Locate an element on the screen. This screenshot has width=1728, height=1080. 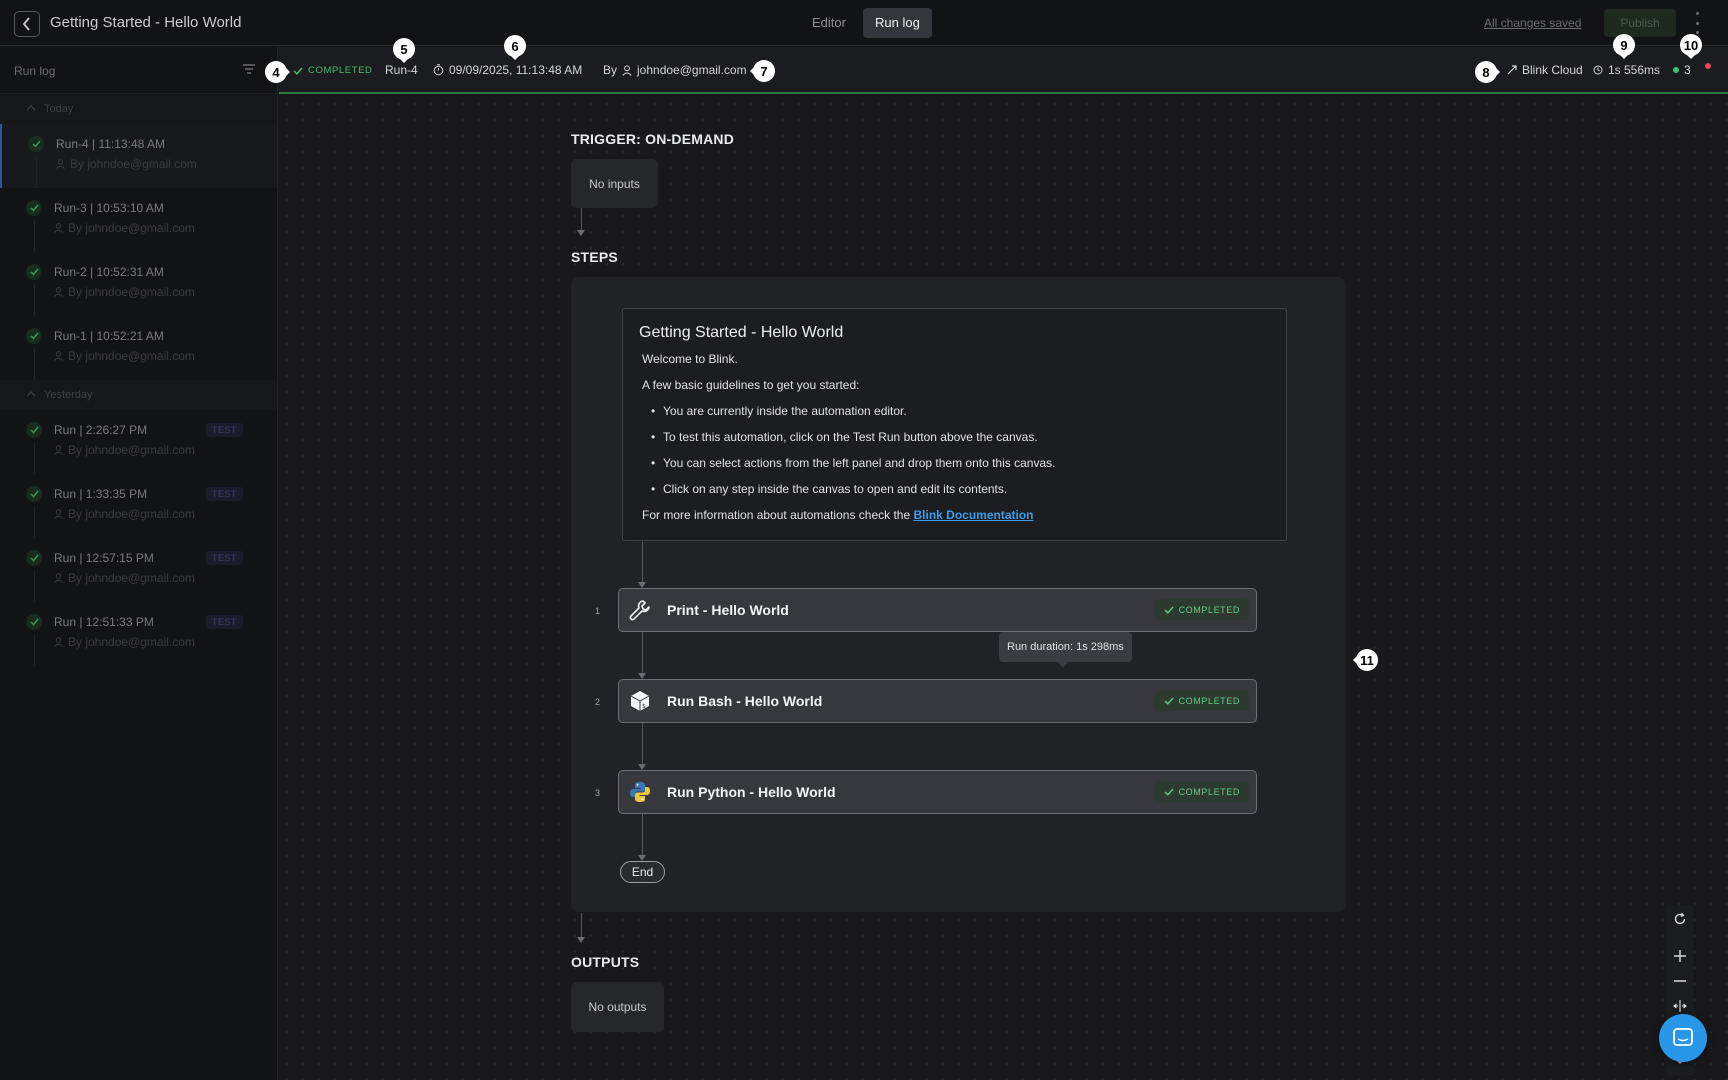
step-card-print: Print - Hello World COMPLETED is located at coordinates (937, 610).